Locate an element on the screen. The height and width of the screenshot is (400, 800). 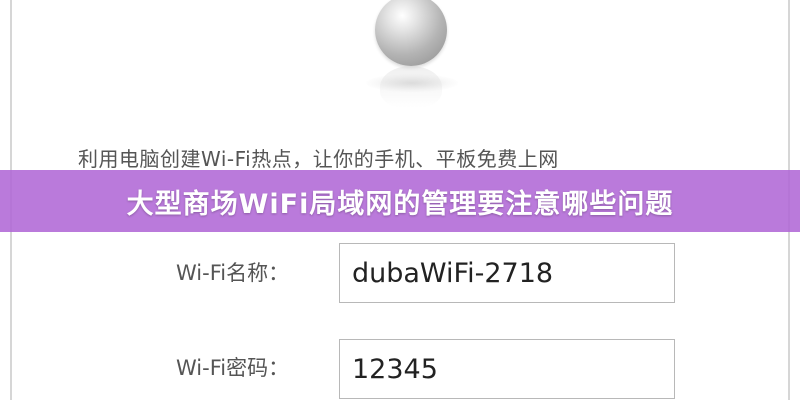
wifi-name-label: Wi-Fi名称： is located at coordinates (233, 273).